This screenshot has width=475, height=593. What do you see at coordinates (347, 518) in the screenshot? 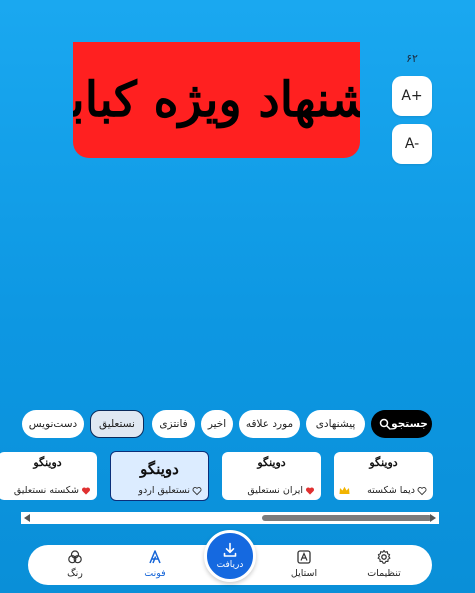
I see `scroll-thumb` at bounding box center [347, 518].